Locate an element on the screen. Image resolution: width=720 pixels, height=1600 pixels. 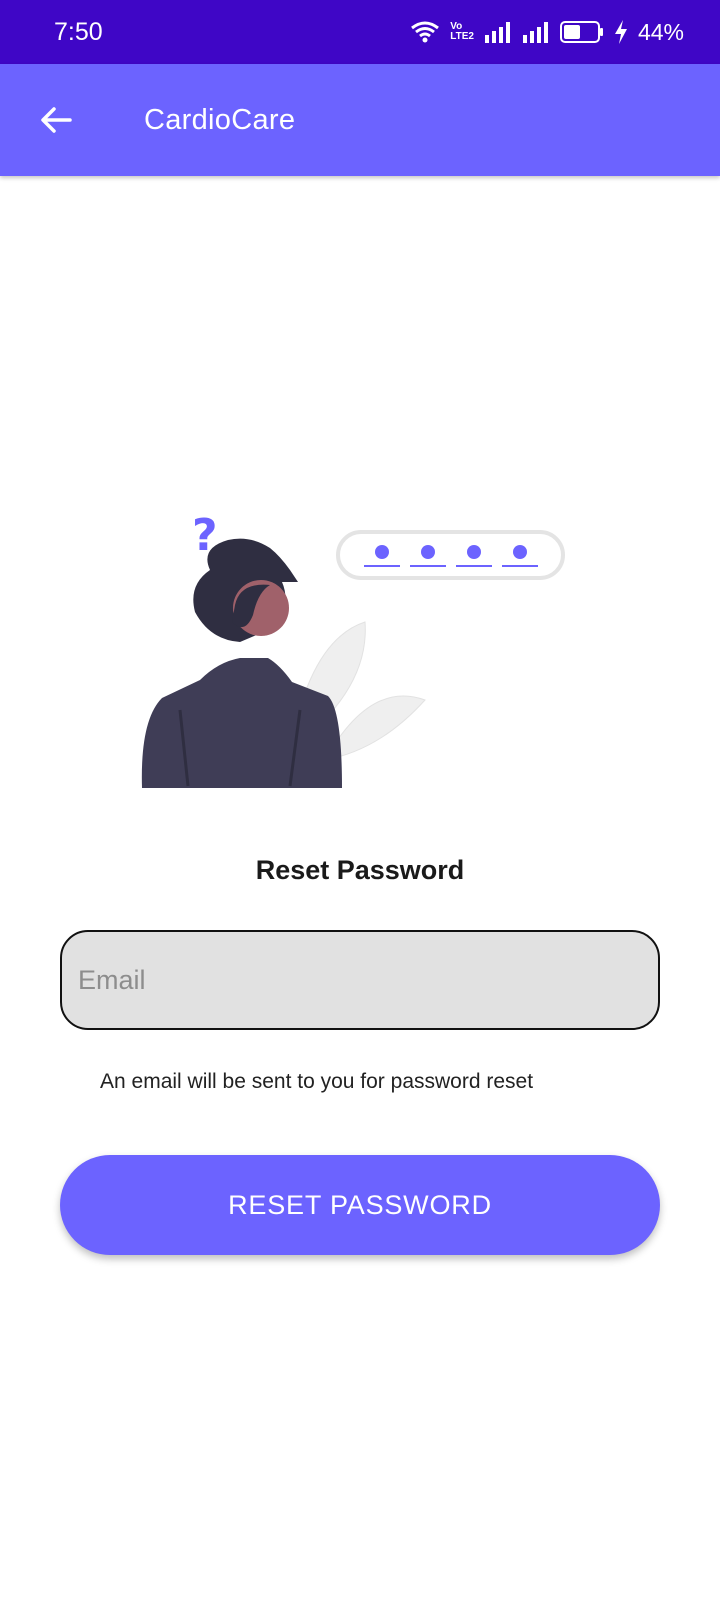
app-title: CardioCare is located at coordinates (220, 119).